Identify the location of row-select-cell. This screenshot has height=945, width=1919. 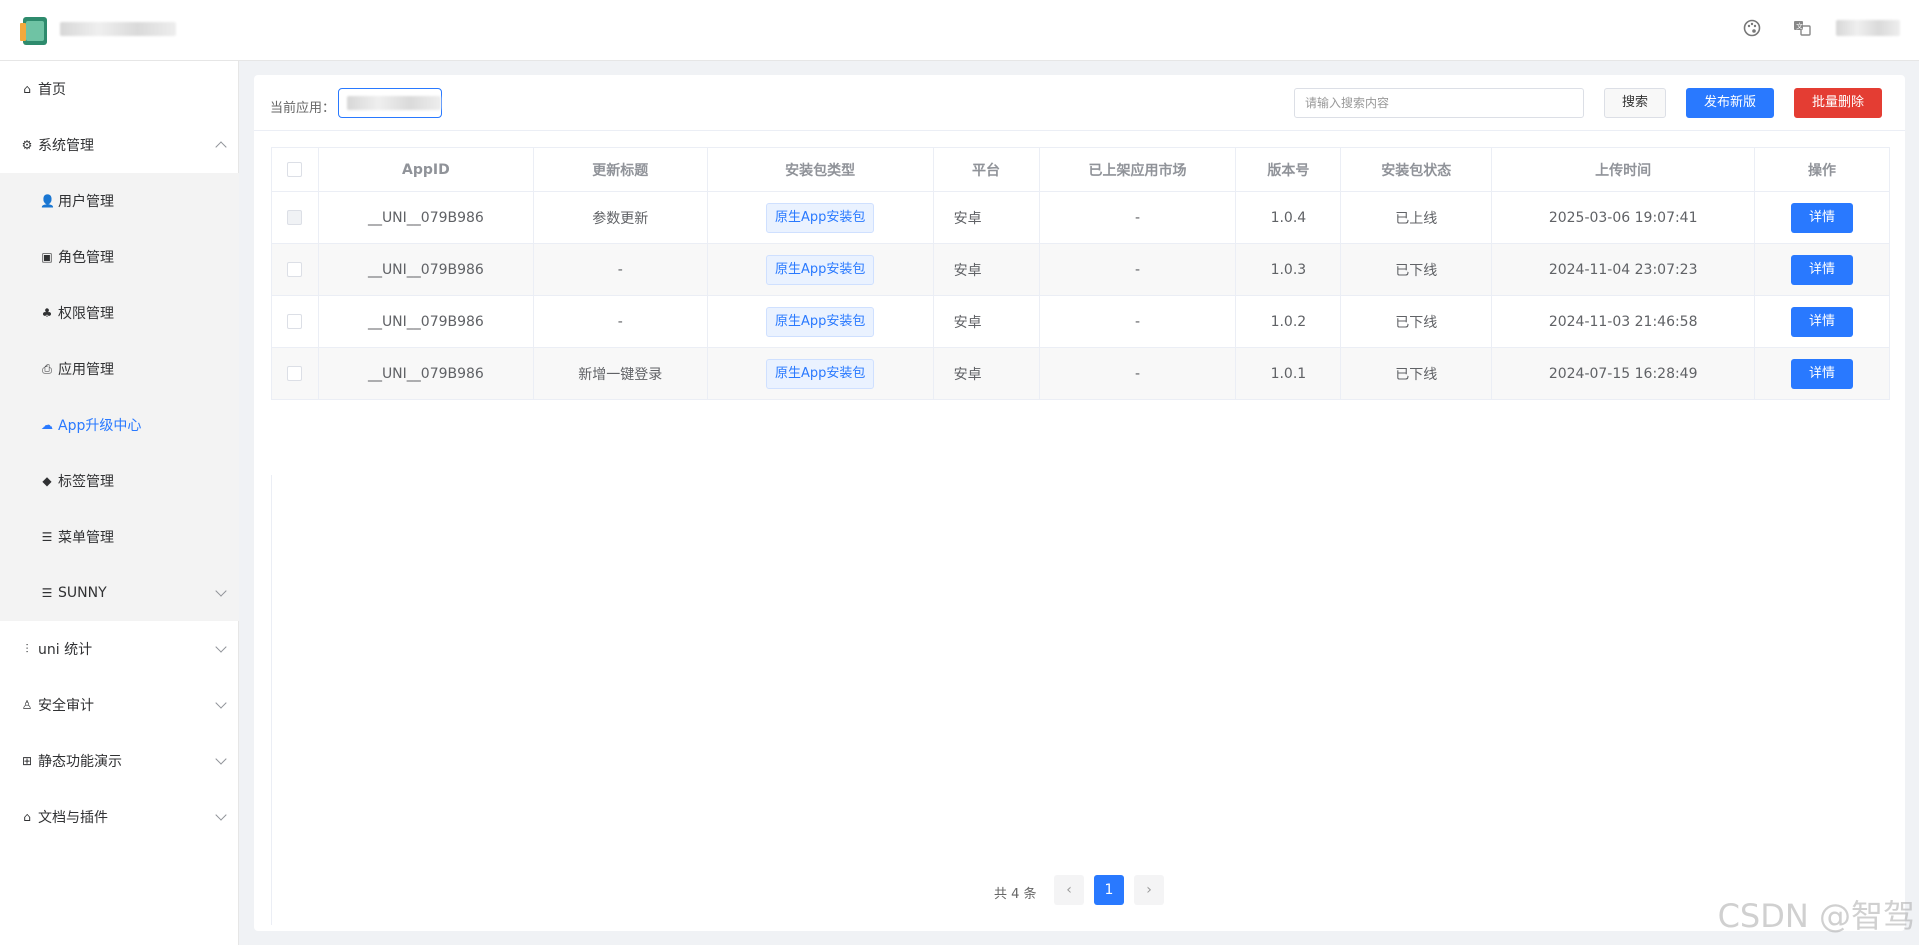
(295, 321).